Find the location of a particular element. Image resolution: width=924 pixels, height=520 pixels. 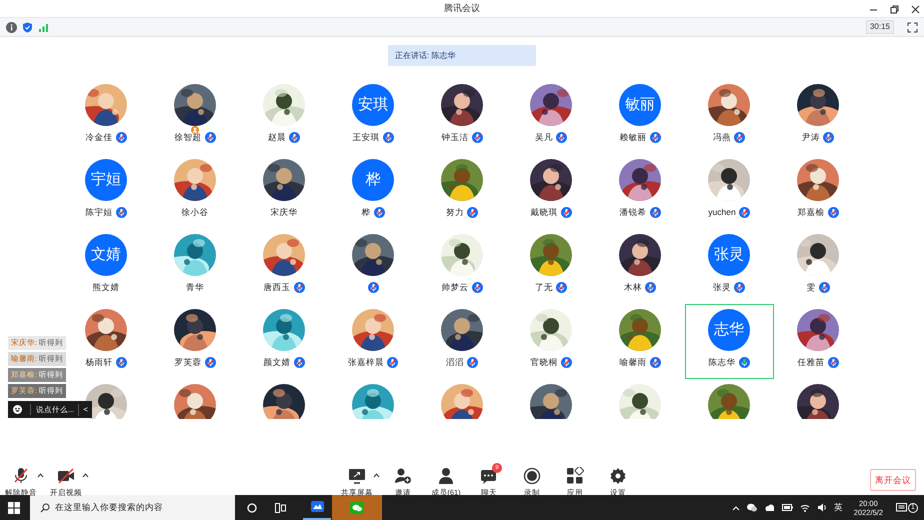

input-method-indicator: 英 is located at coordinates (838, 507).